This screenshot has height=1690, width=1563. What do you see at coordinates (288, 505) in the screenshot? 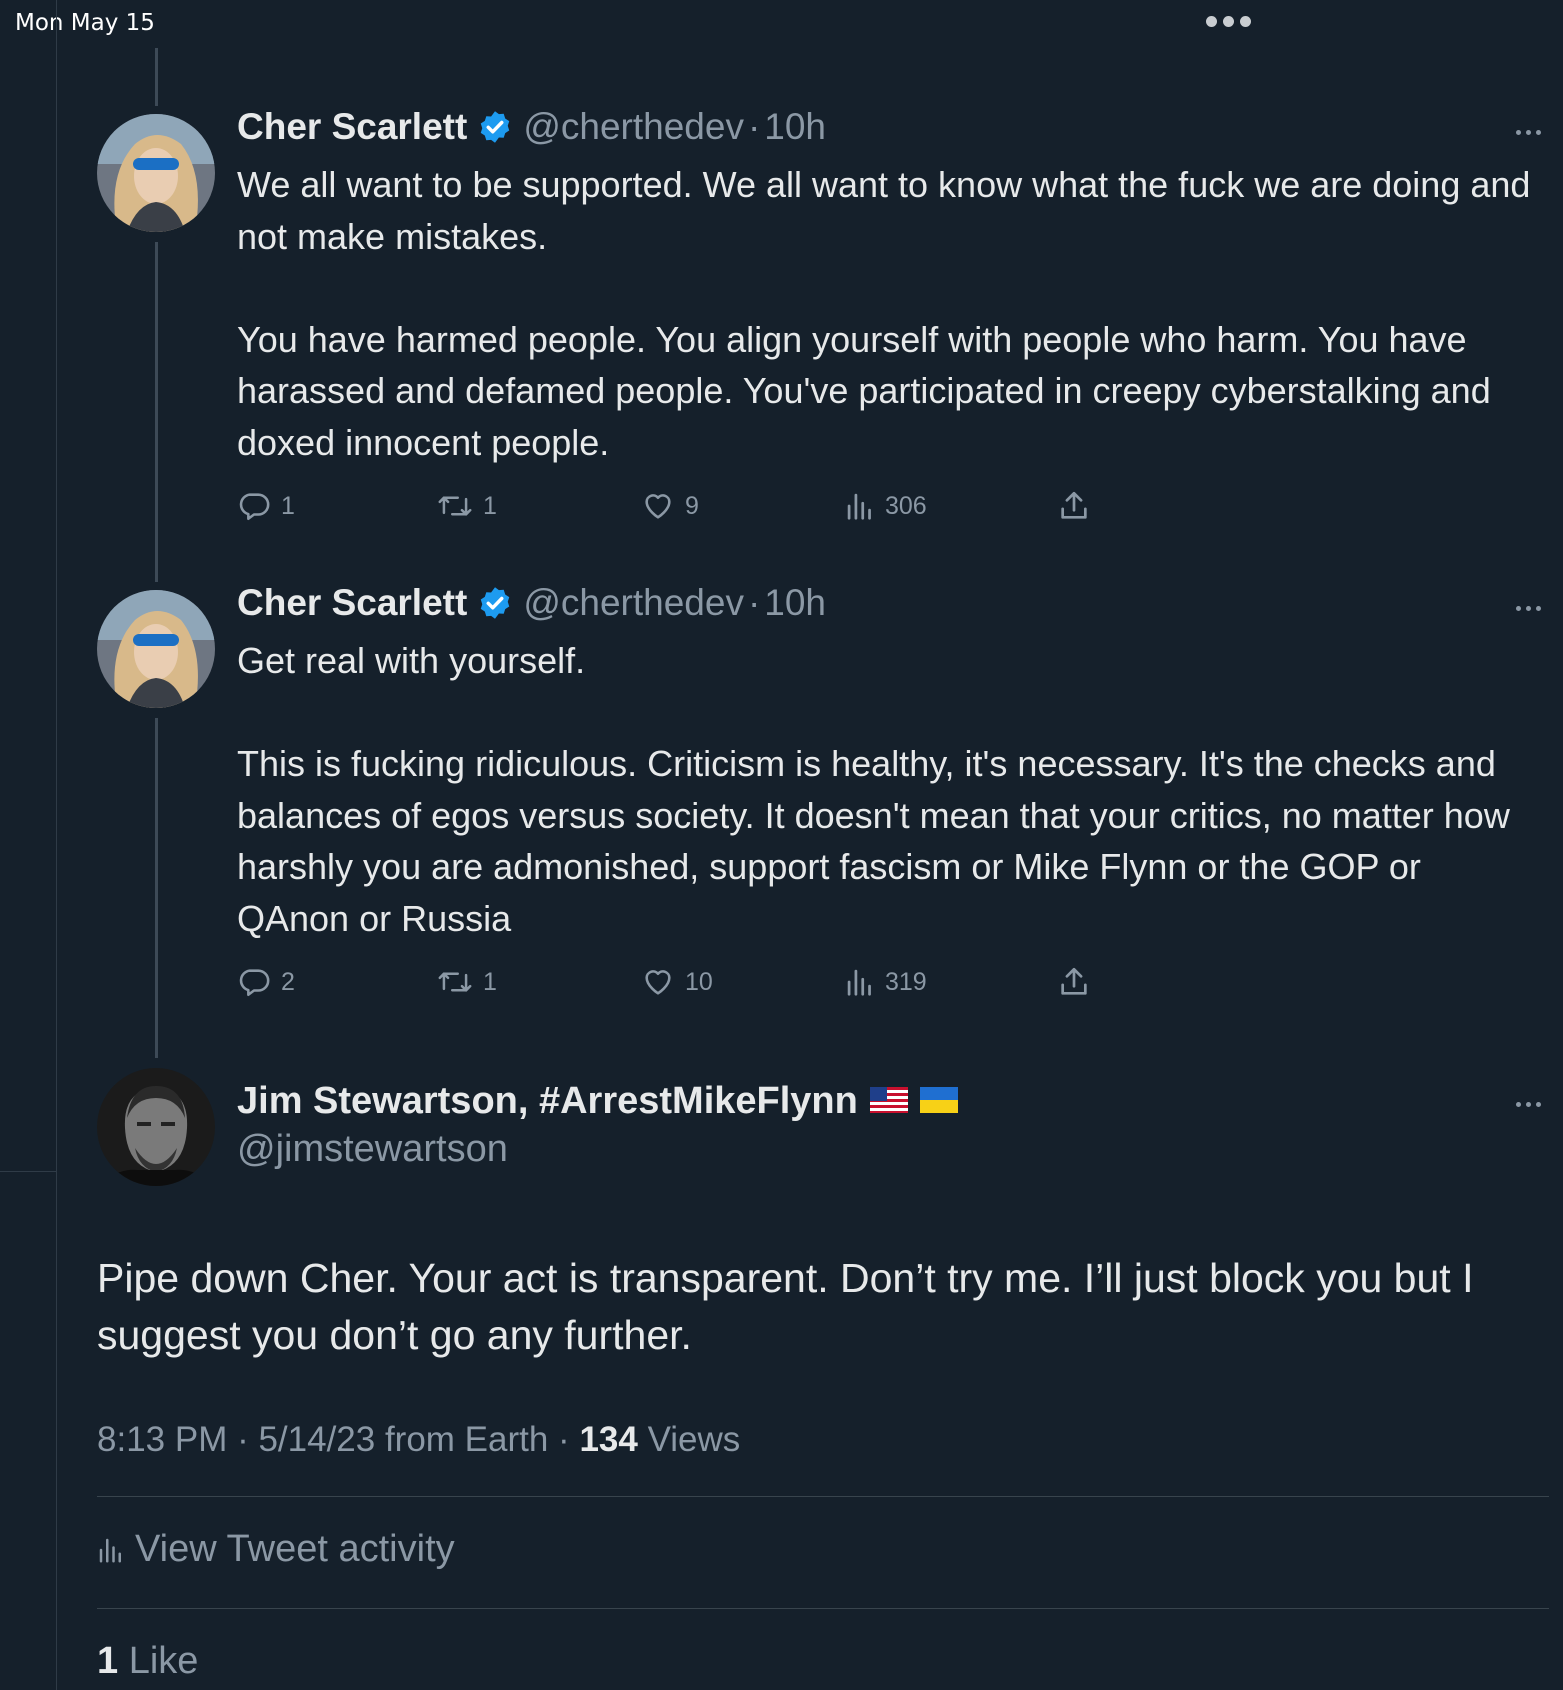
I see `reply-count: 1` at bounding box center [288, 505].